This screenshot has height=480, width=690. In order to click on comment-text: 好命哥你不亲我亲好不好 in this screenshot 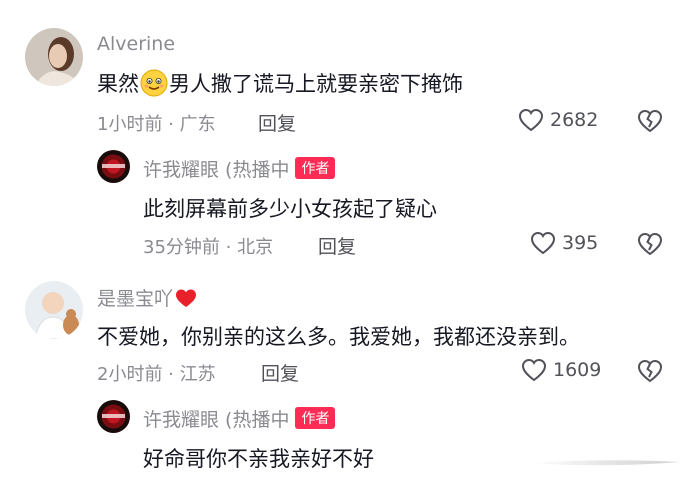, I will do `click(258, 459)`.